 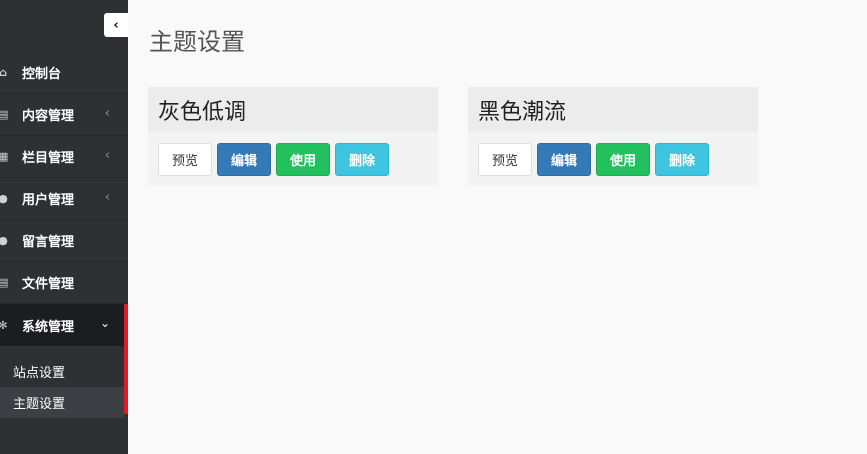 I want to click on chevron-down-icon: ⌄, so click(x=104, y=323).